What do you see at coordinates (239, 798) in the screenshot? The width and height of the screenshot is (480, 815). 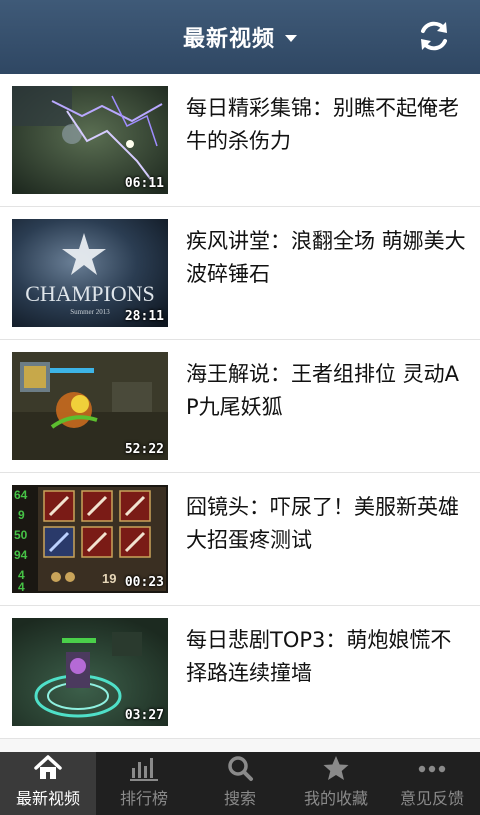 I see `tab-label: 搜索` at bounding box center [239, 798].